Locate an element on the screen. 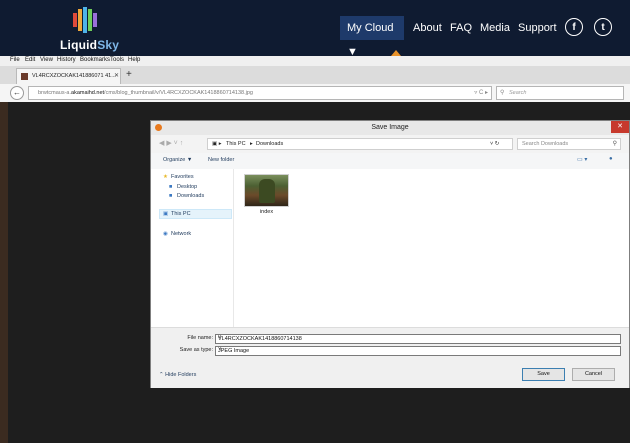  chevron-right-icon: ▸ is located at coordinates (251, 144).